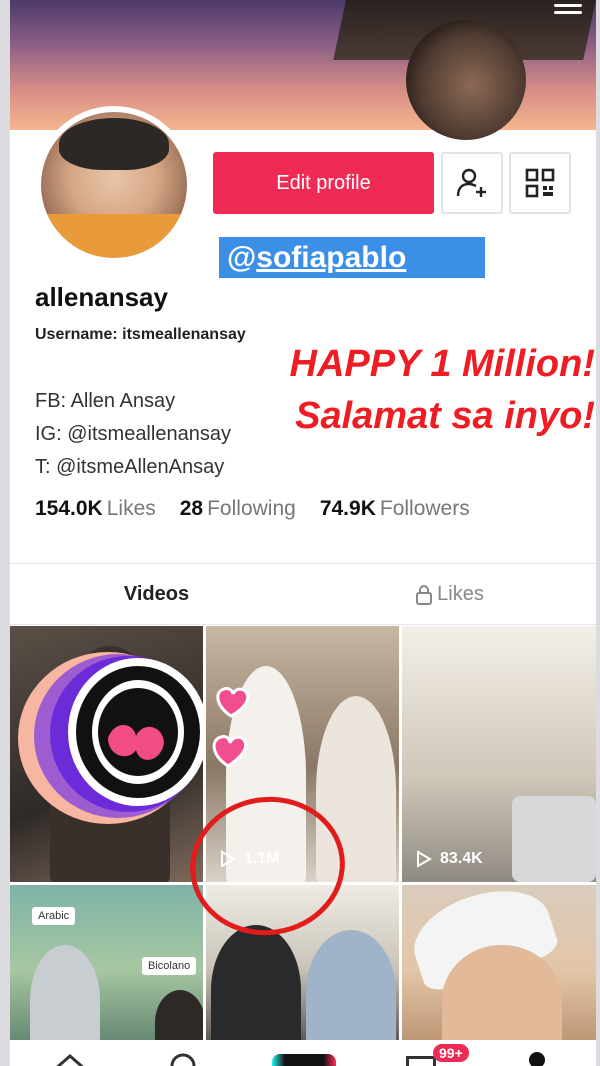 The height and width of the screenshot is (1066, 600). What do you see at coordinates (466, 80) in the screenshot?
I see `cover-person` at bounding box center [466, 80].